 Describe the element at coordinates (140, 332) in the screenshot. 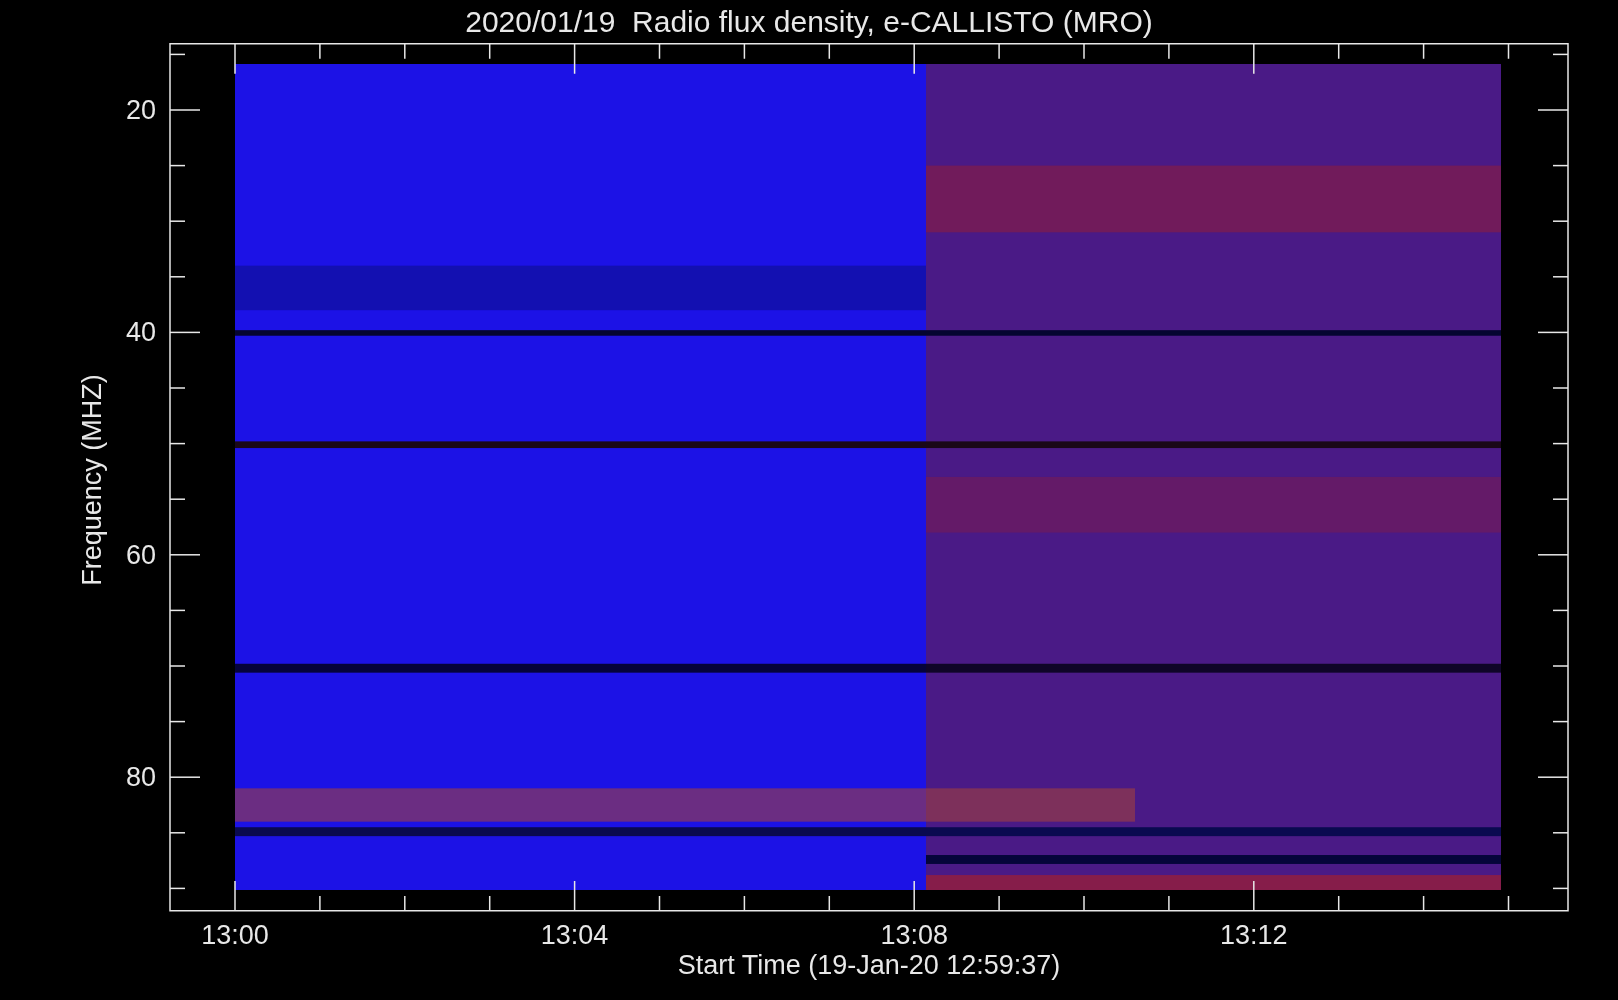

I see `tick-label: 40` at that location.